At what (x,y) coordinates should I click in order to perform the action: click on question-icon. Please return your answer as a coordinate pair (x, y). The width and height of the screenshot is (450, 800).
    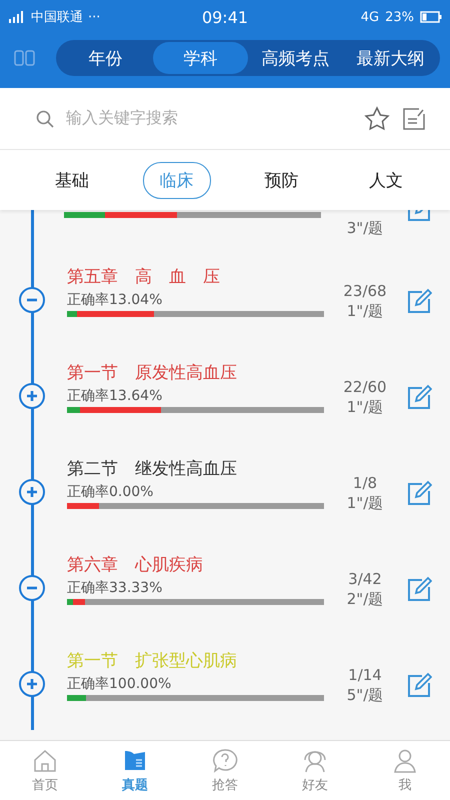
    Looking at the image, I should click on (225, 761).